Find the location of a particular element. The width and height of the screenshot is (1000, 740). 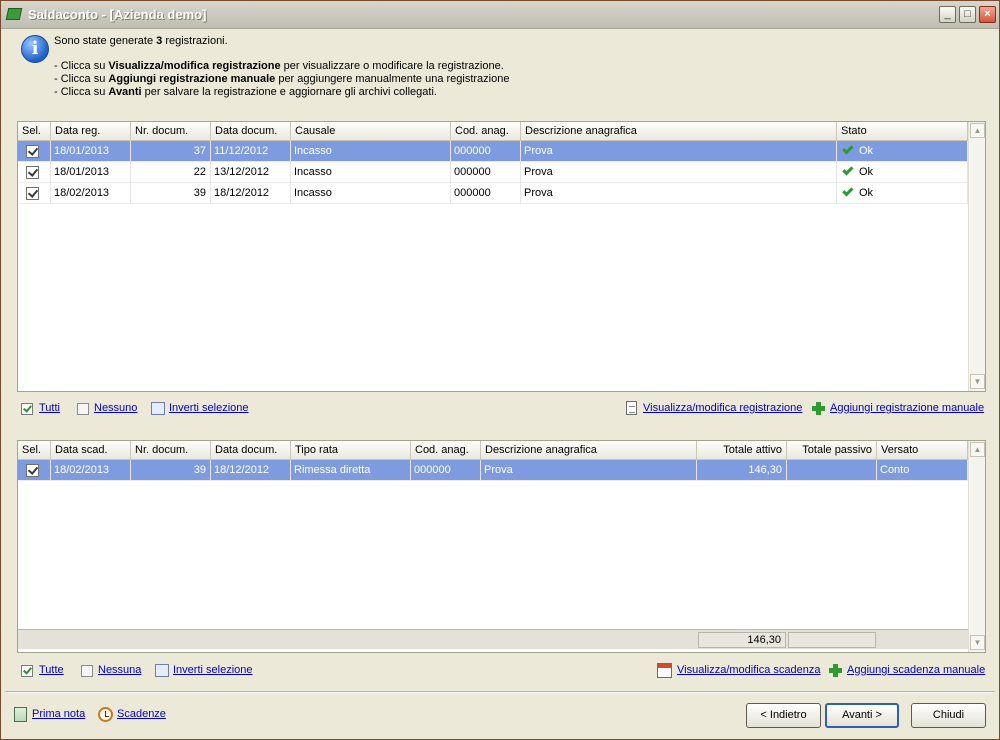

select-all-link: Tutti is located at coordinates (49, 408).